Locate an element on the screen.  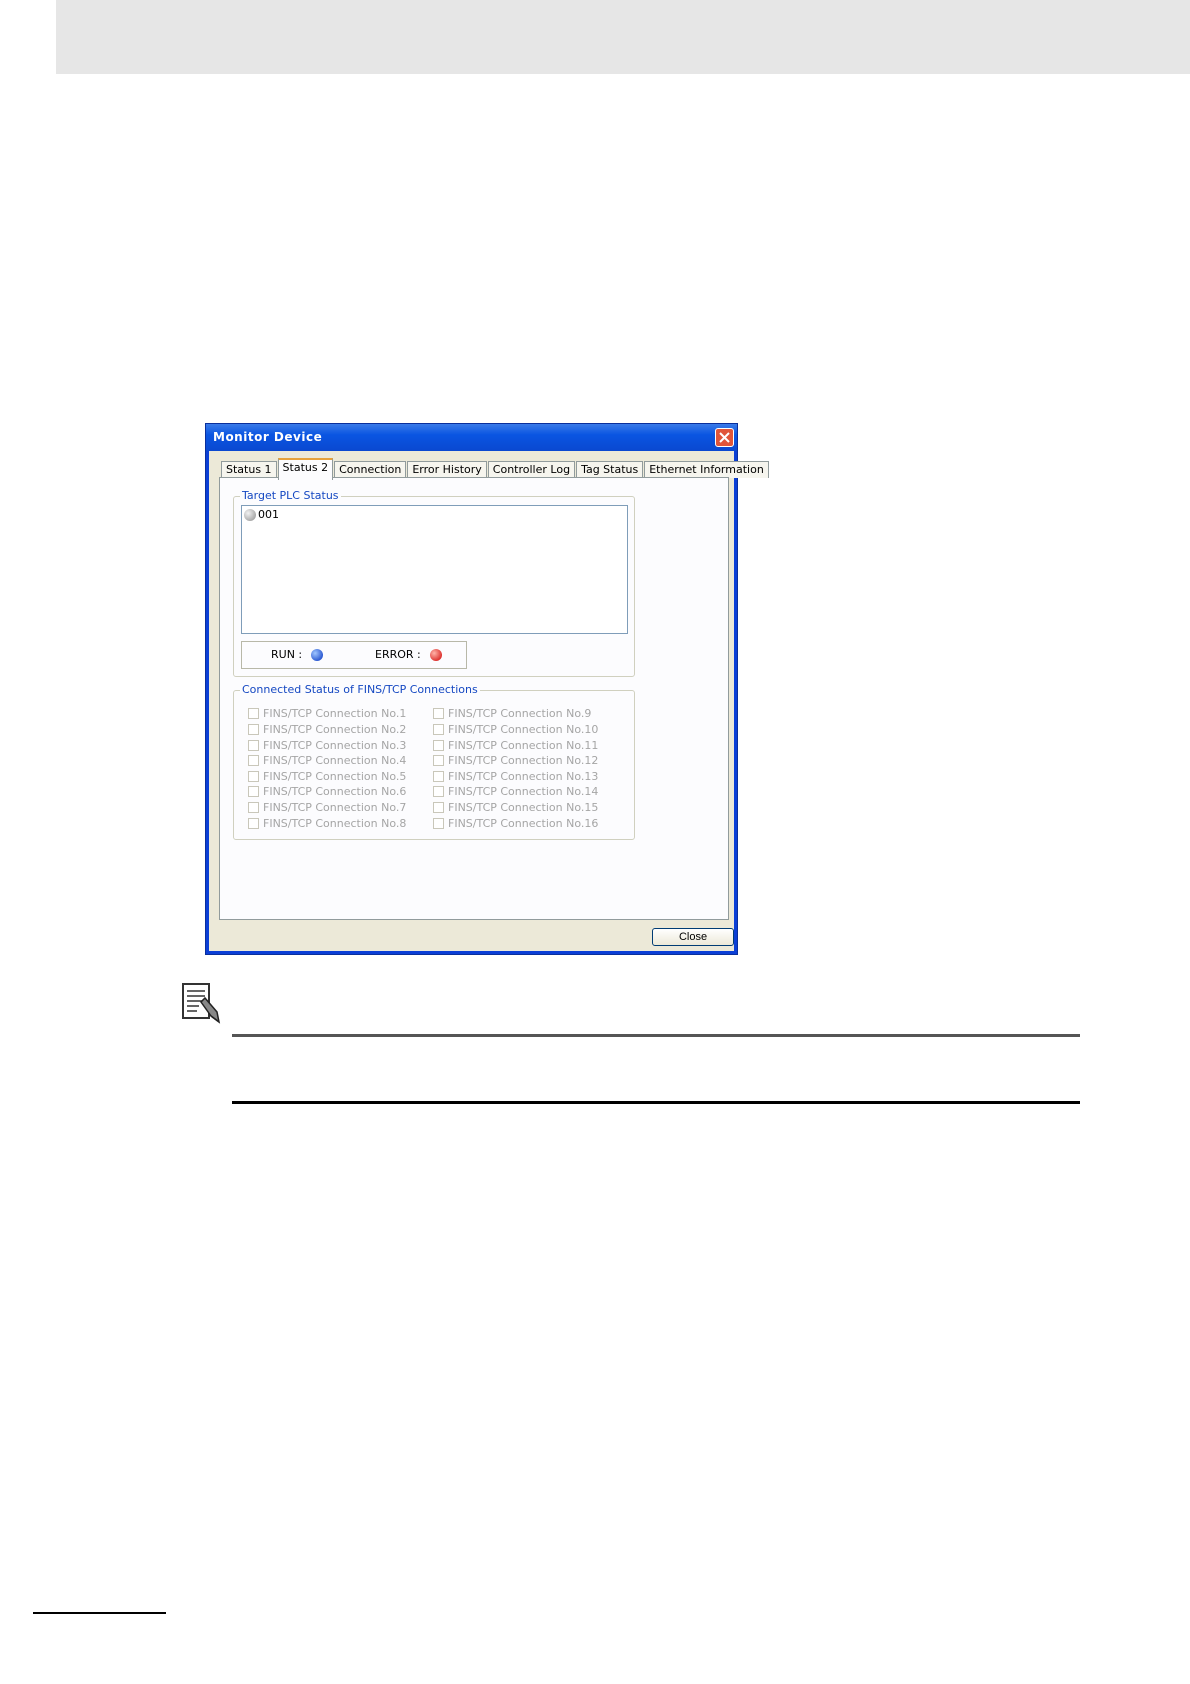
fins-tcp-connection-checkbox: FINS/TCP Connection No.7 is located at coordinates (327, 807).